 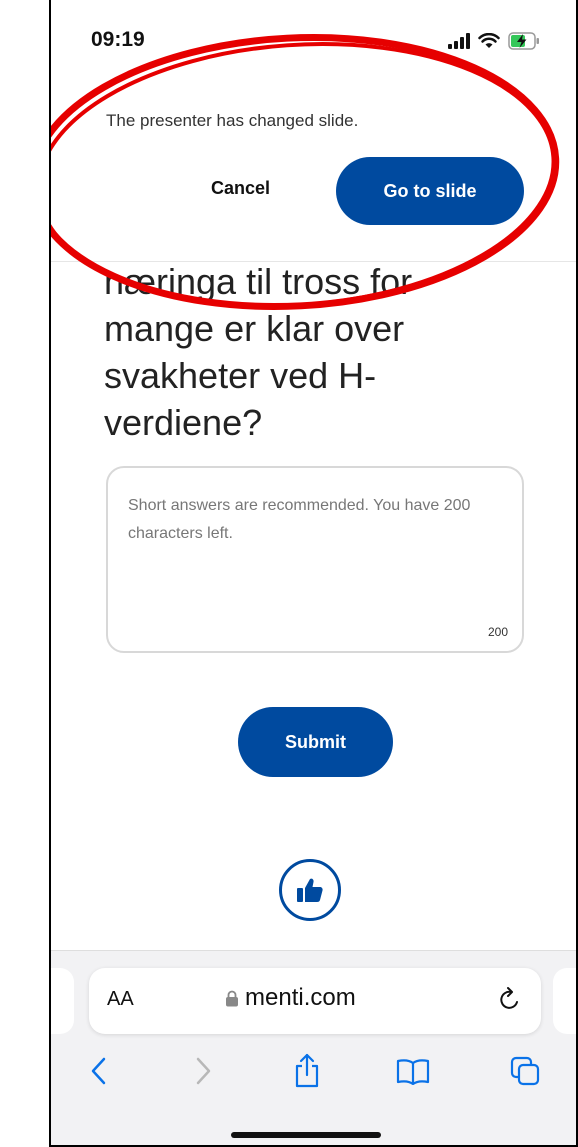 What do you see at coordinates (306, 1135) in the screenshot?
I see `home-indicator` at bounding box center [306, 1135].